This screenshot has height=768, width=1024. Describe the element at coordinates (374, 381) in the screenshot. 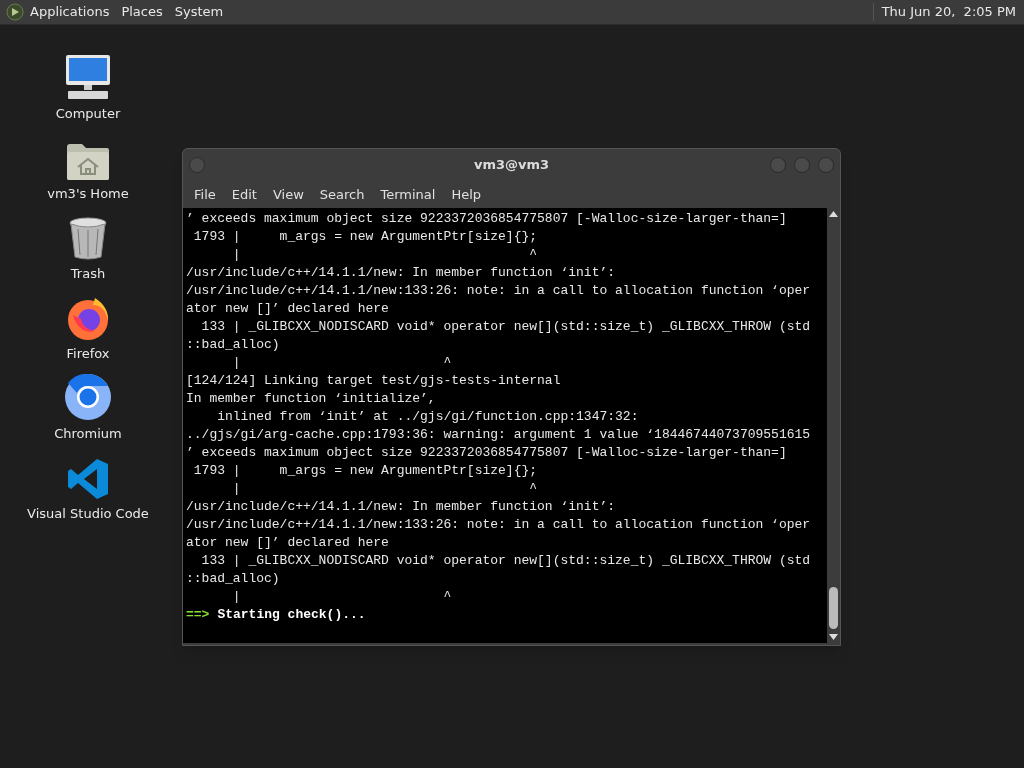

I see `output-line: [124/124] Linking target test/gjs-tests-internal` at that location.